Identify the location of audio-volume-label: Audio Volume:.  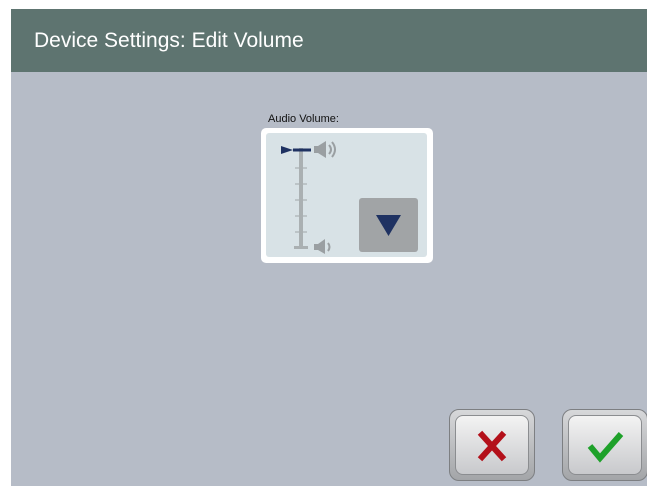
(303, 119).